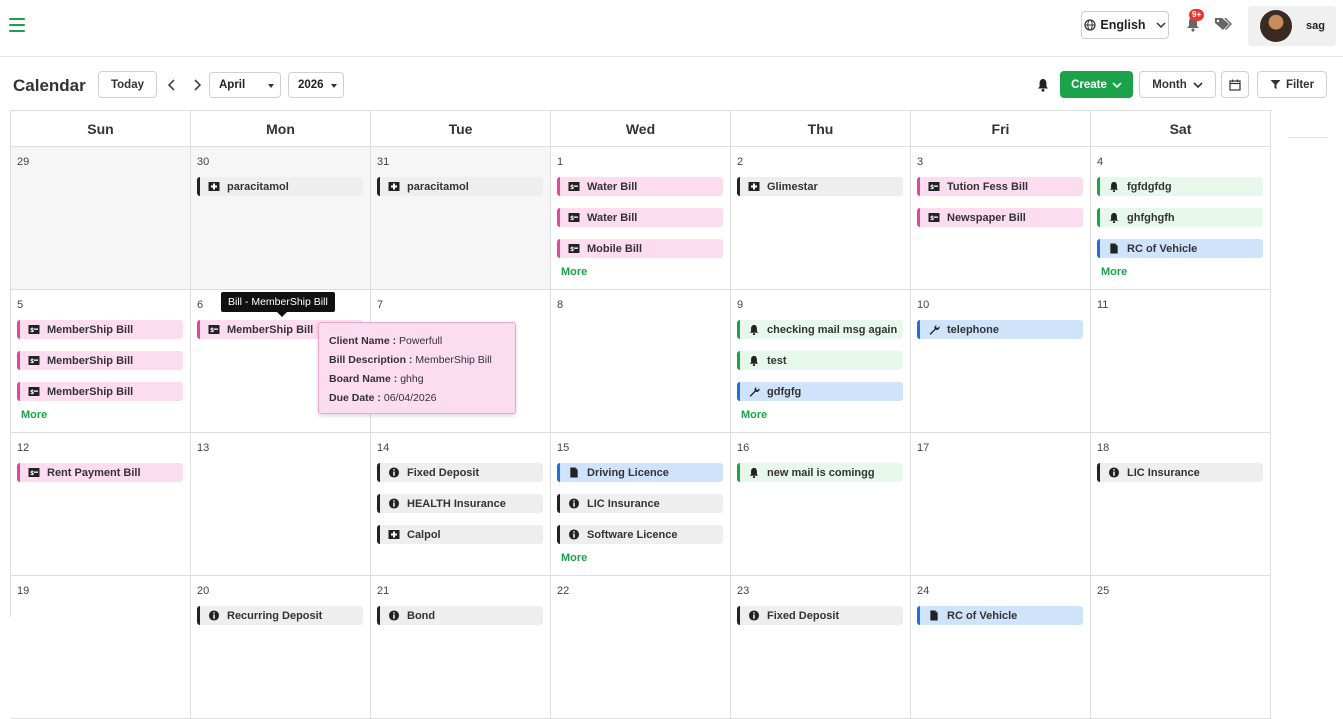 This screenshot has height=719, width=1343. What do you see at coordinates (1001, 647) in the screenshot?
I see `day-cell: 24` at bounding box center [1001, 647].